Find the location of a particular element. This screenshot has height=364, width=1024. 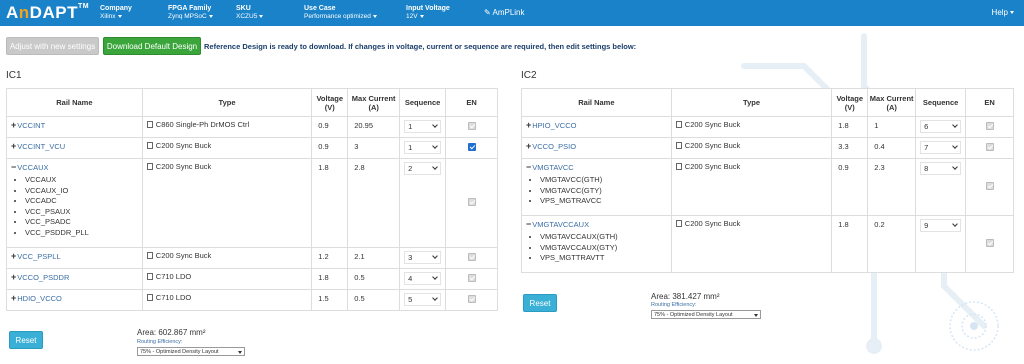

nav-sku: SKU XCZU5 is located at coordinates (250, 12).